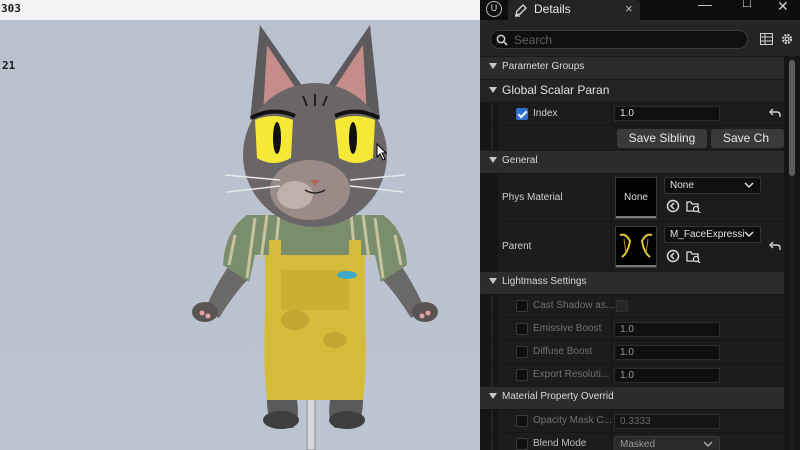 Image resolution: width=800 pixels, height=450 pixels. What do you see at coordinates (792, 253) in the screenshot?
I see `details-scrollbar` at bounding box center [792, 253].